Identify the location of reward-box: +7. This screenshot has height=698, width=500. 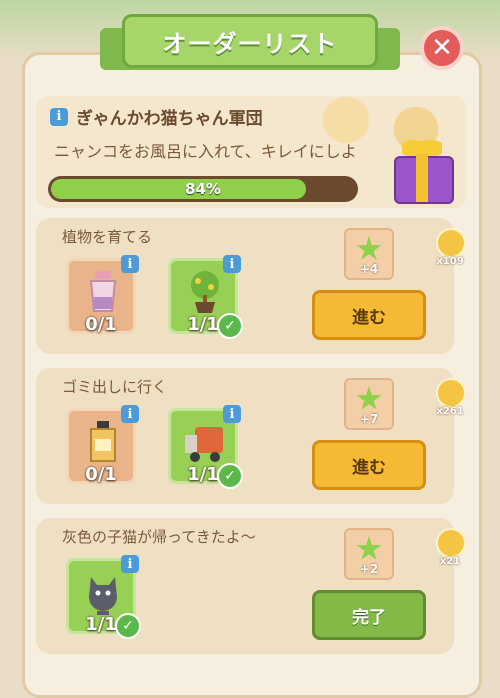
(369, 404).